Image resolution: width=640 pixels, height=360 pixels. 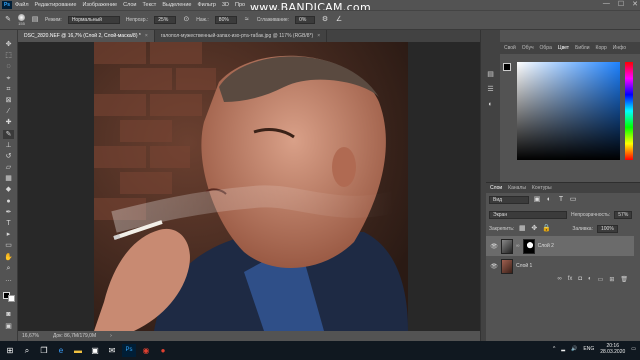 I want to click on background-color-swatch, so click(x=11, y=299).